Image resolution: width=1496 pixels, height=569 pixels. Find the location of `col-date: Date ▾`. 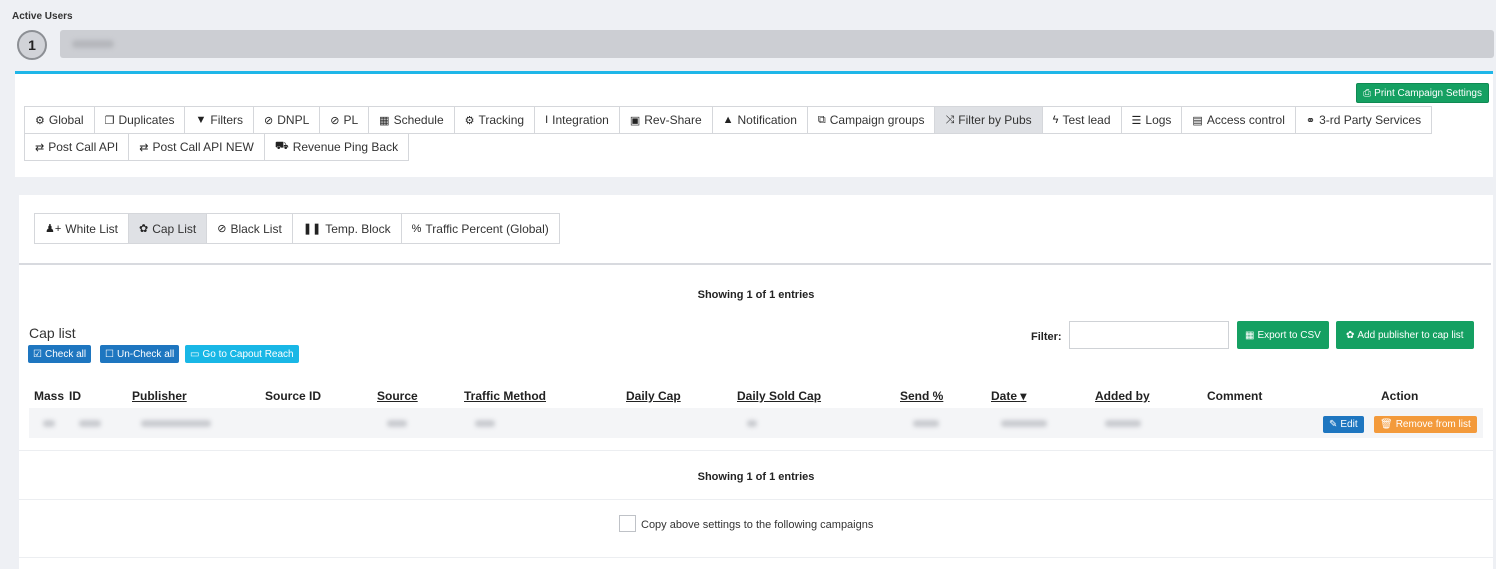

col-date: Date ▾ is located at coordinates (1008, 396).